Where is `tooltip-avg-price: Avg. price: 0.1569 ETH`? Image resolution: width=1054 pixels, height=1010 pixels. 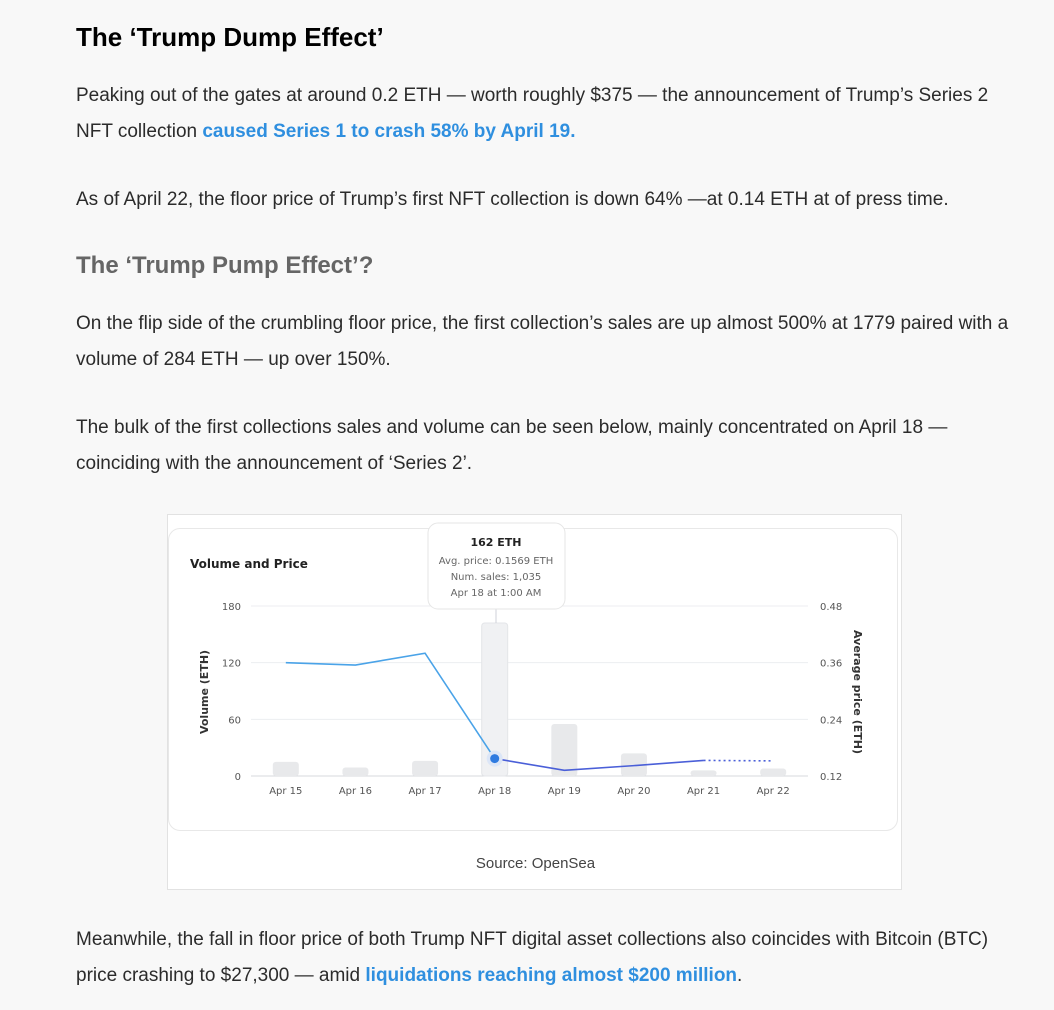
tooltip-avg-price: Avg. price: 0.1569 ETH is located at coordinates (496, 561).